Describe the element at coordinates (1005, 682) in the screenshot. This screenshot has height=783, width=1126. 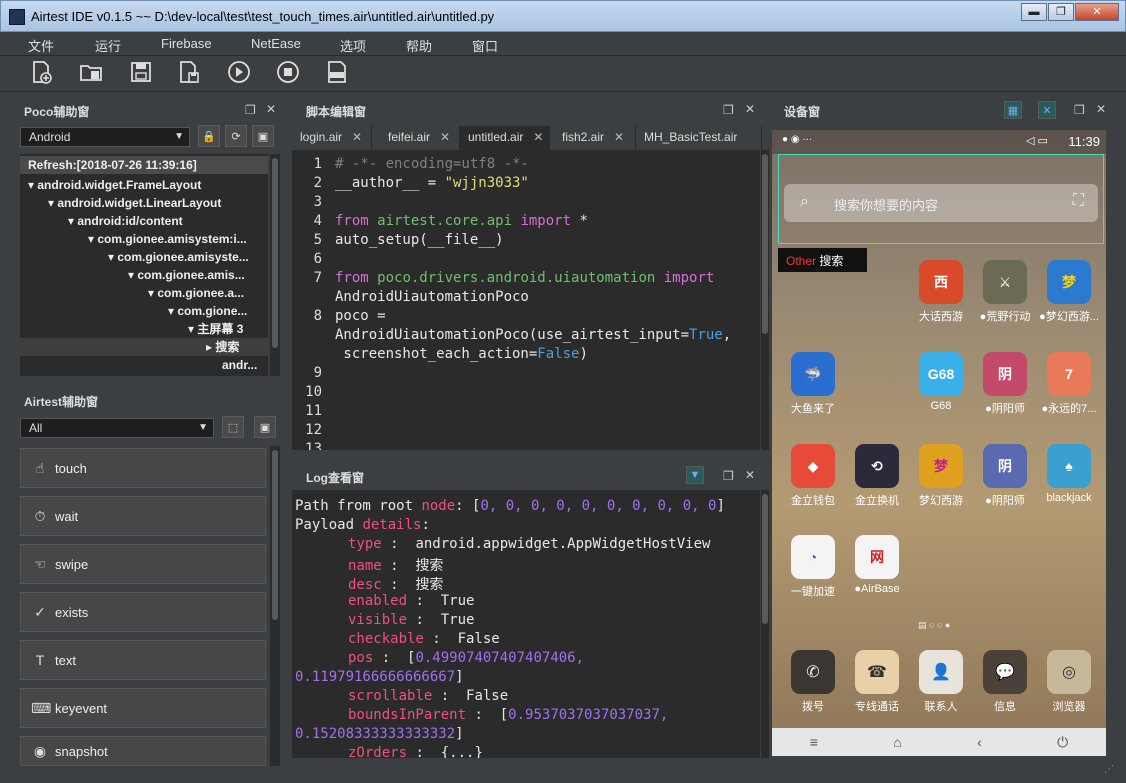
I see `dock-app: 💬 信息` at that location.